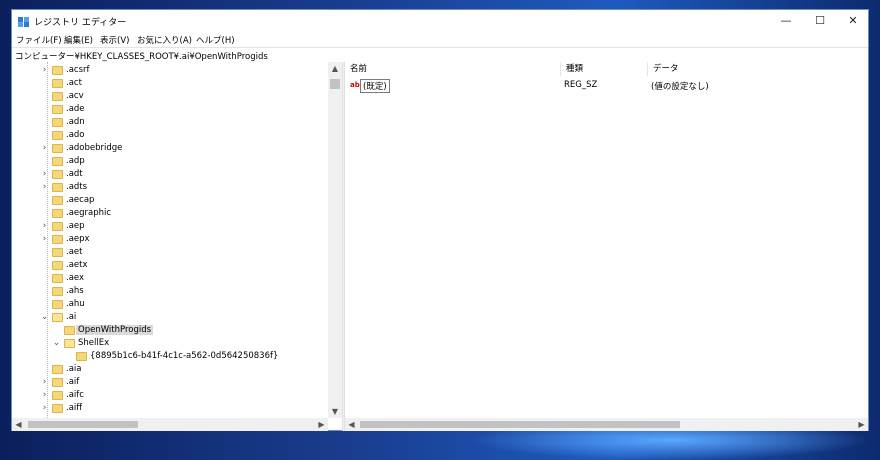 This screenshot has height=460, width=880. Describe the element at coordinates (78, 239) in the screenshot. I see `tree-item-label: .aepx` at that location.